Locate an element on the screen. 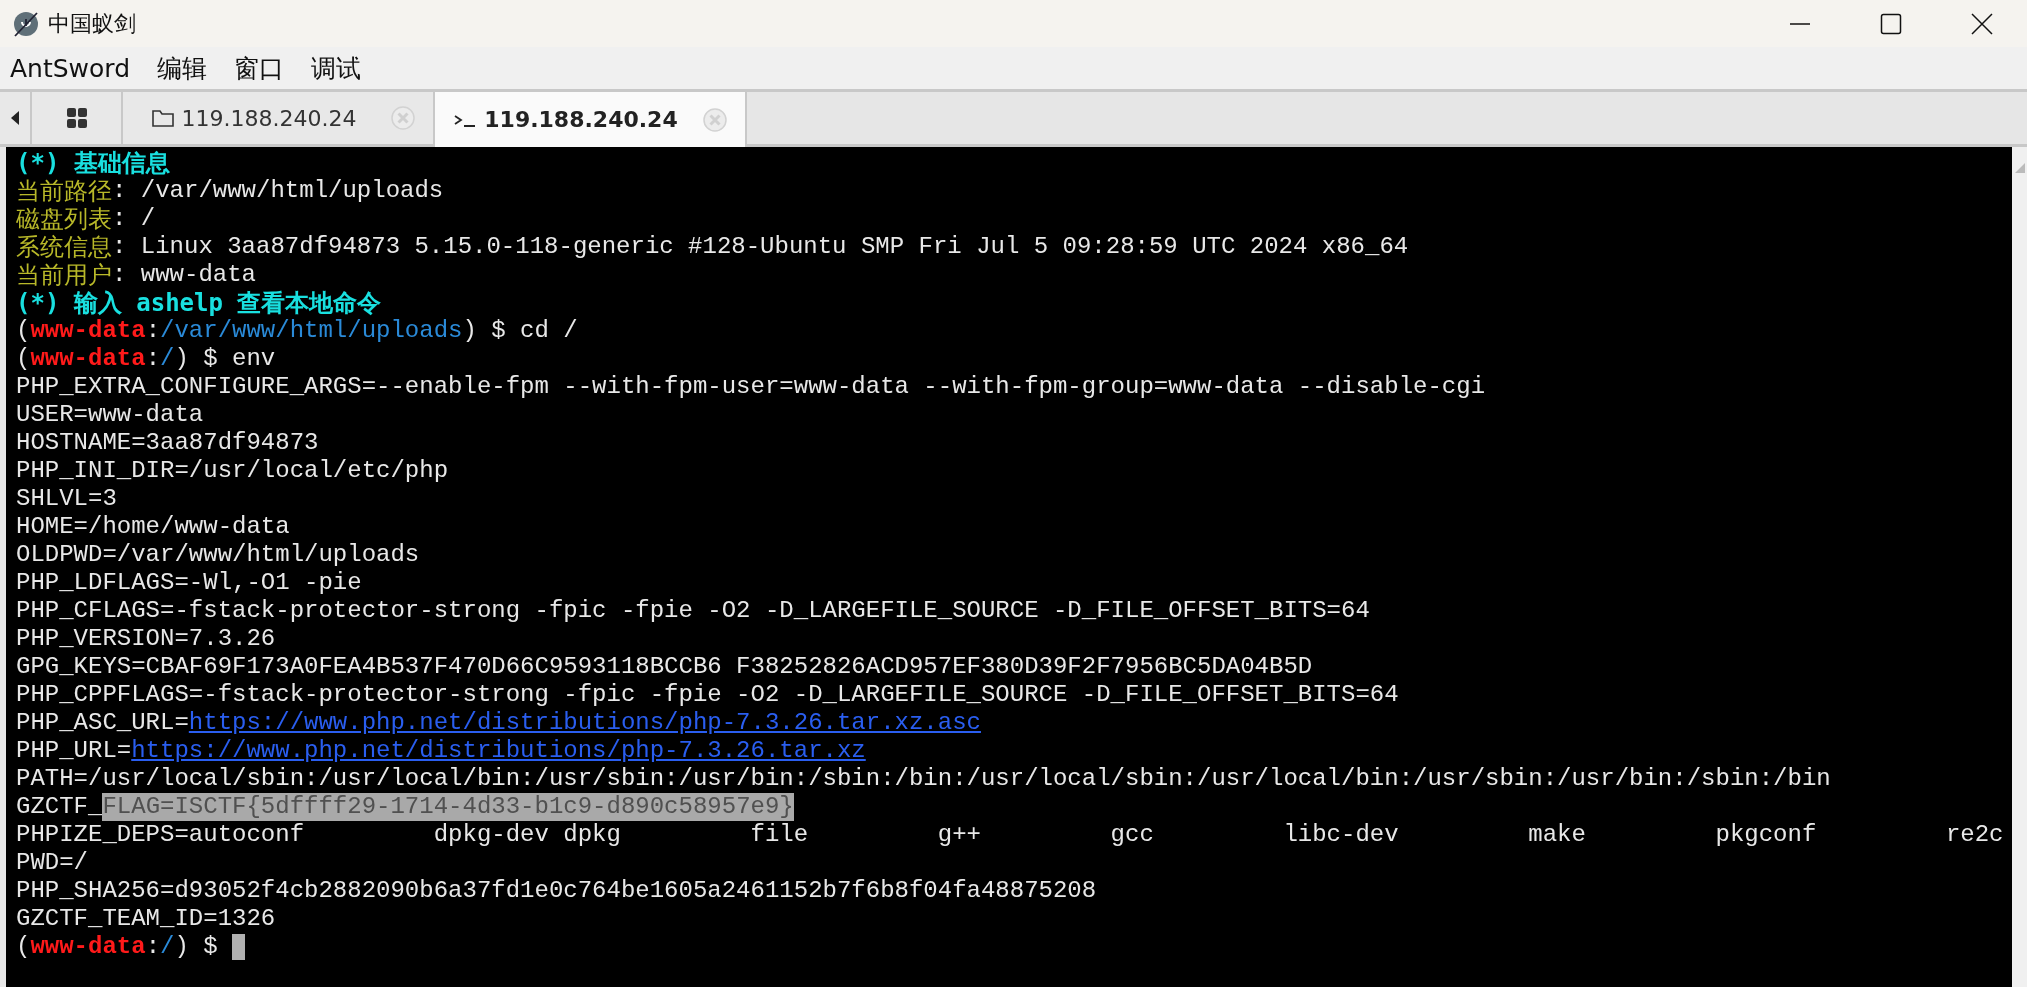 Image resolution: width=2027 pixels, height=987 pixels. terminal-text: PHP_ASC_URL= is located at coordinates (102, 723).